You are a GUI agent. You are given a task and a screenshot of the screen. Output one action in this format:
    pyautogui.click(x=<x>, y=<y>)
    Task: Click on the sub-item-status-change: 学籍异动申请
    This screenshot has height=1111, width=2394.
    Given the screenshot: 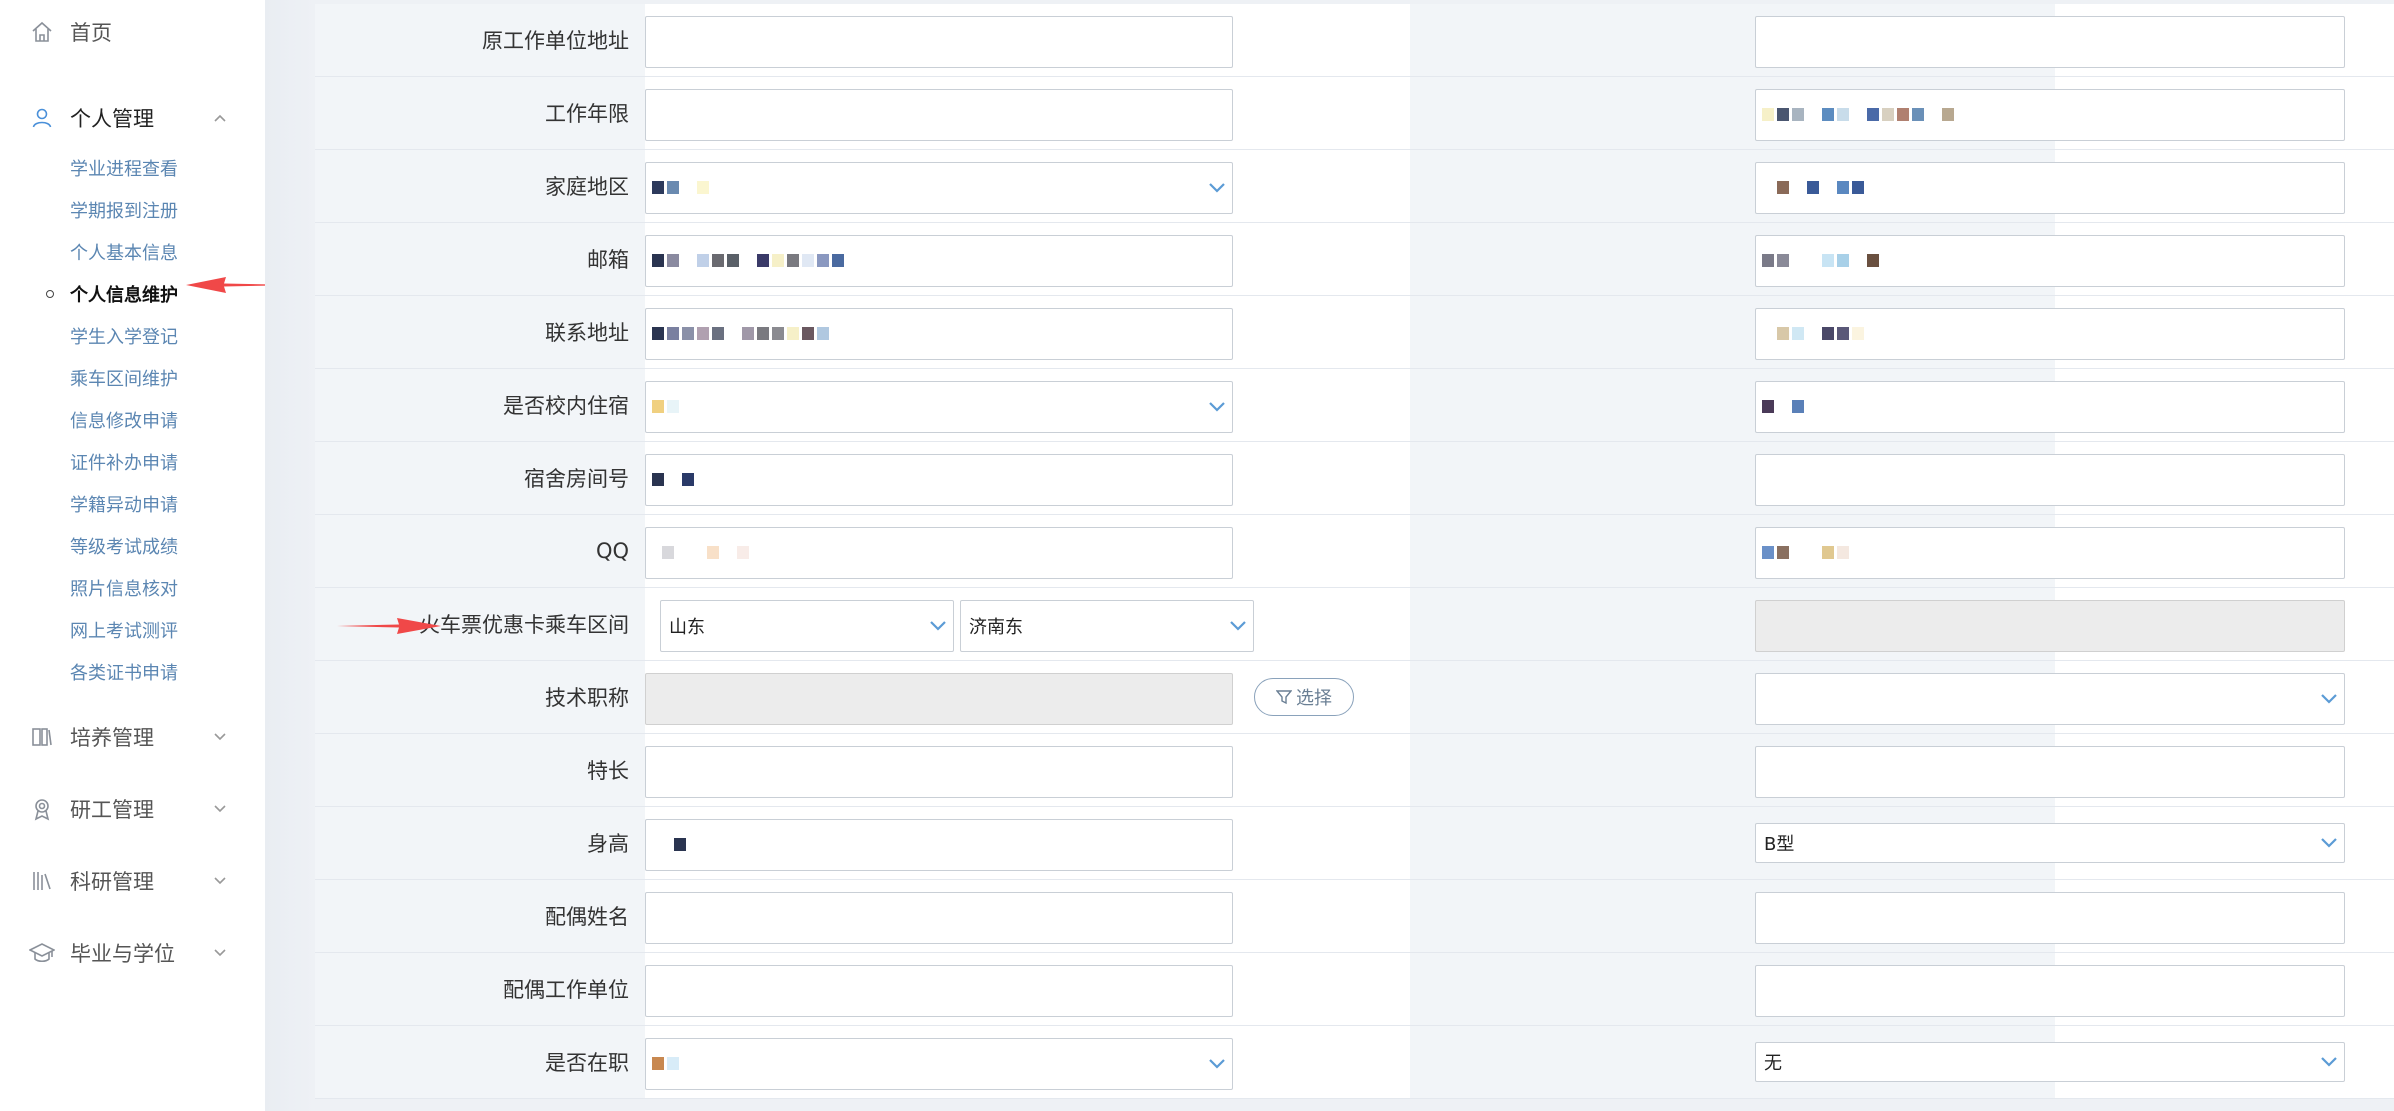 What is the action you would take?
    pyautogui.click(x=132, y=504)
    